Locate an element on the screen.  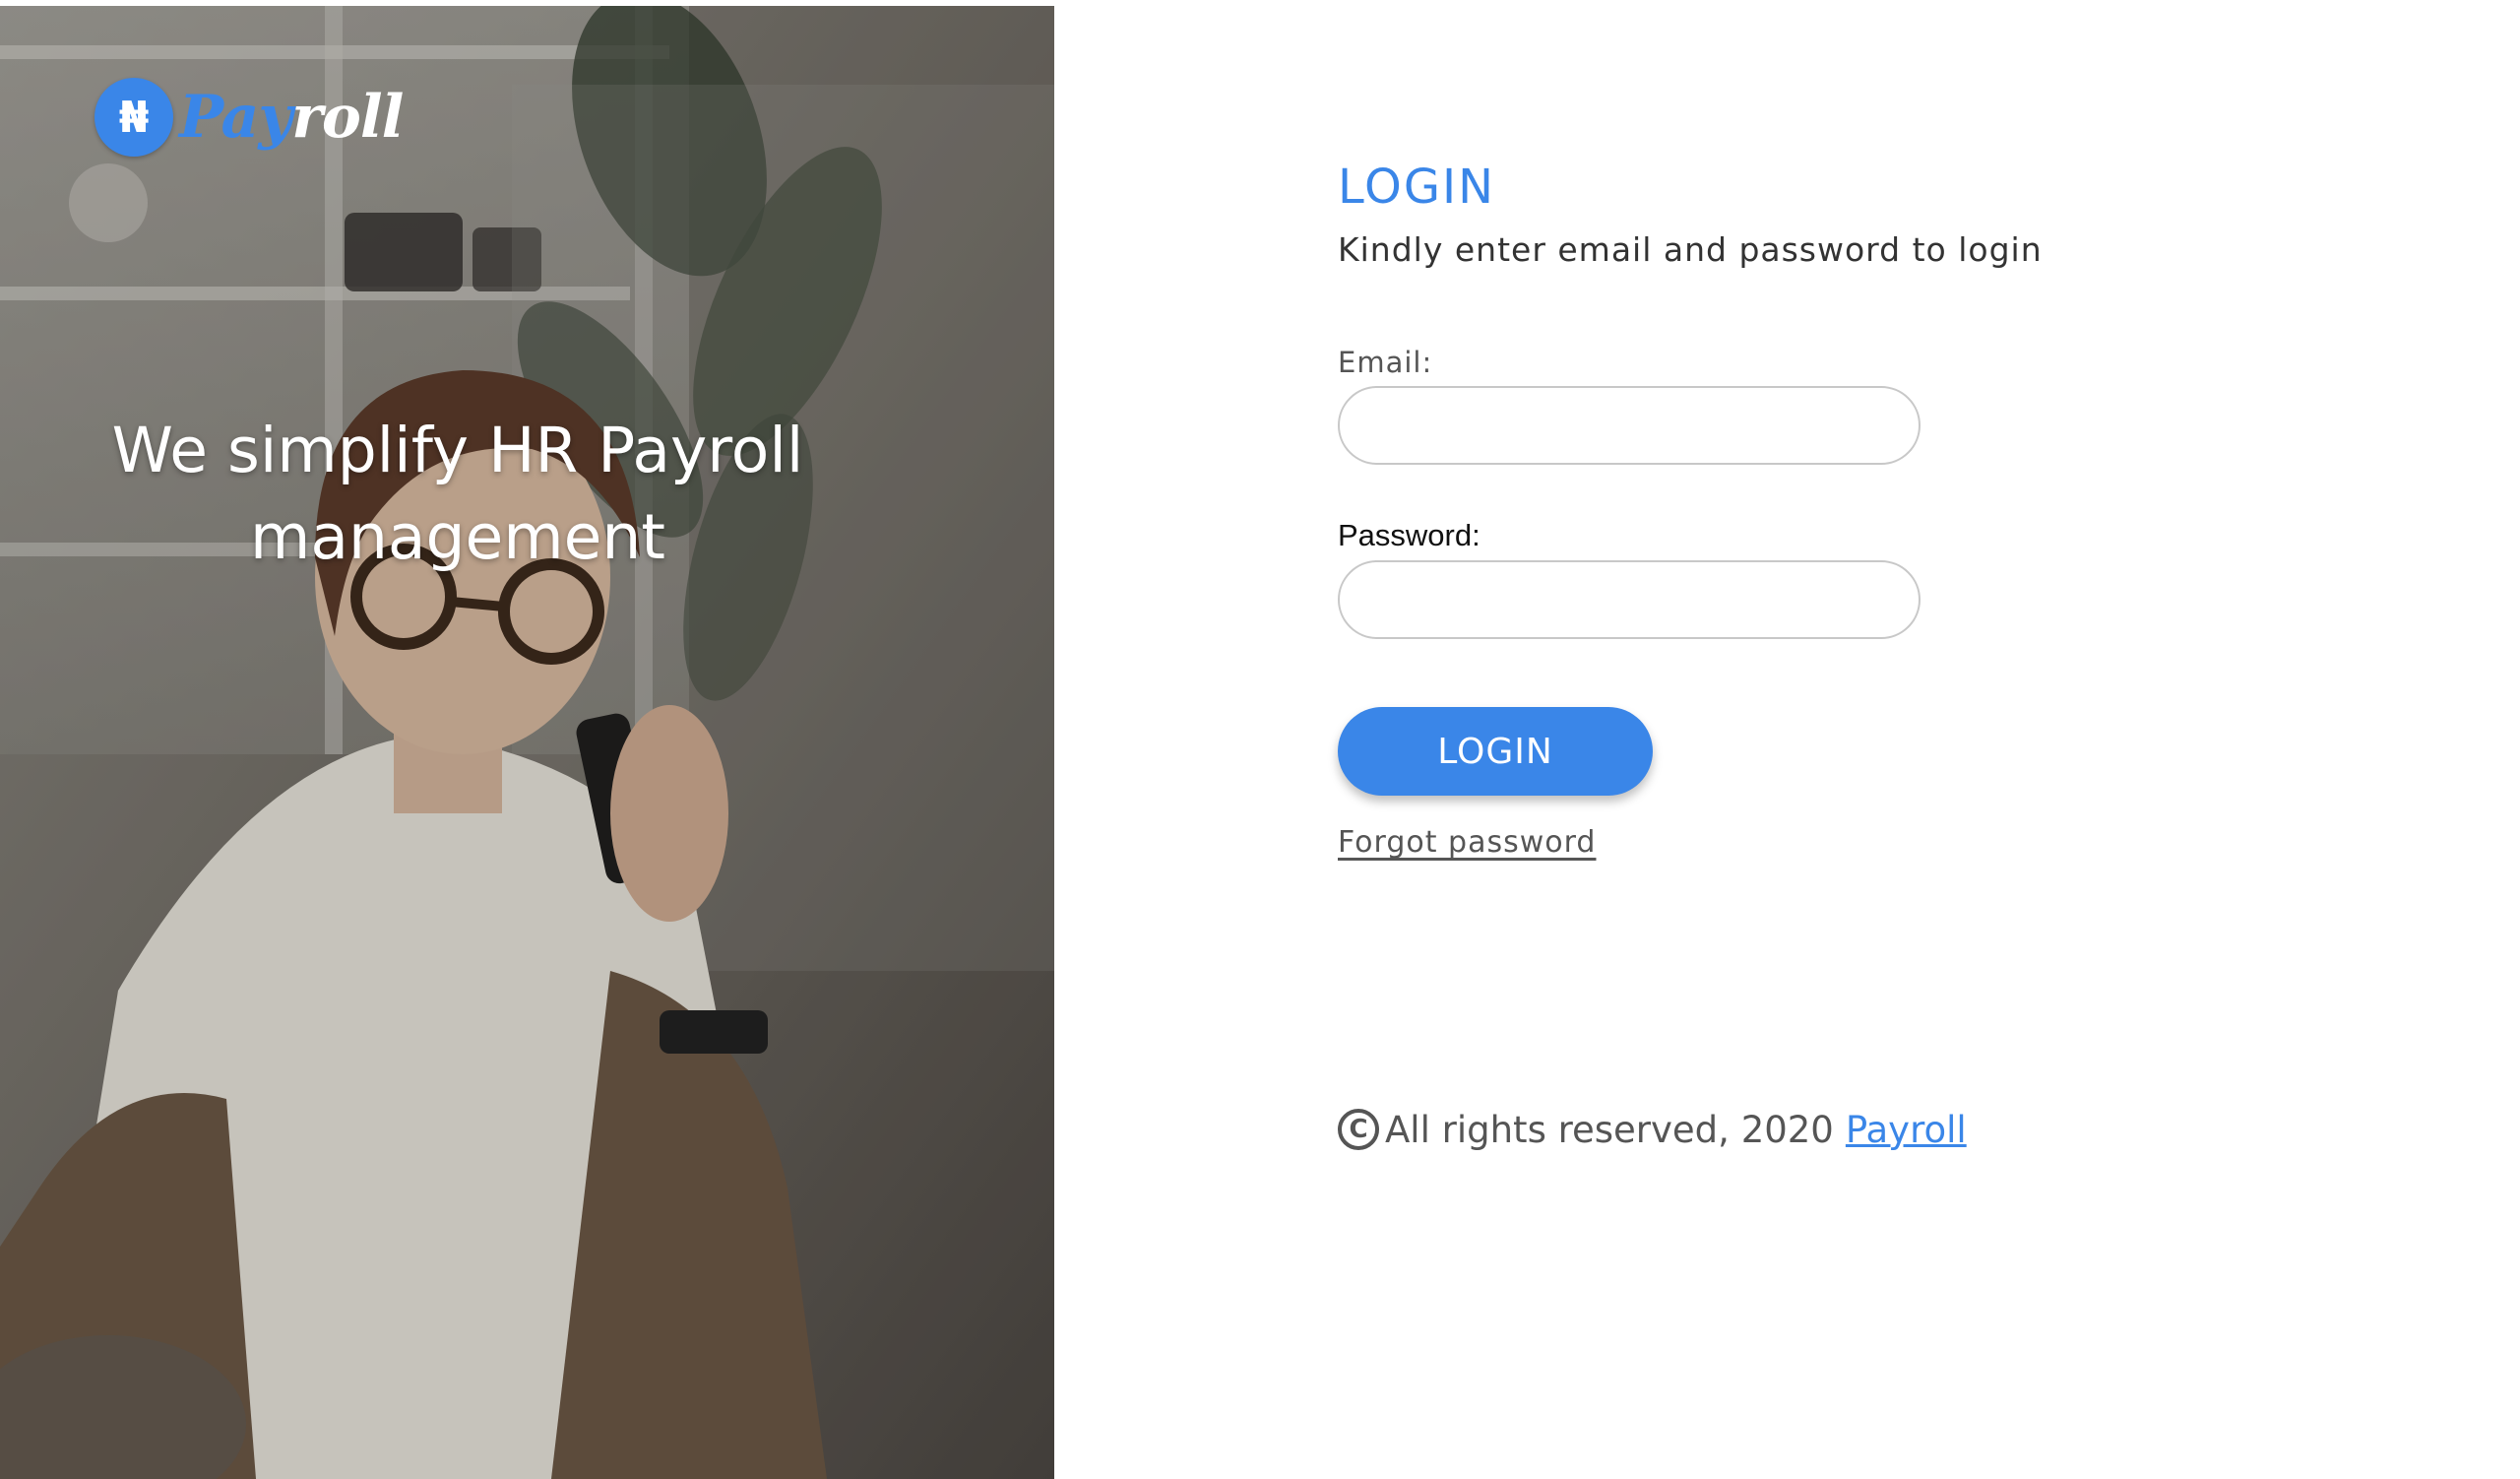
logo-wordmark: Payroll is located at coordinates (291, 117).